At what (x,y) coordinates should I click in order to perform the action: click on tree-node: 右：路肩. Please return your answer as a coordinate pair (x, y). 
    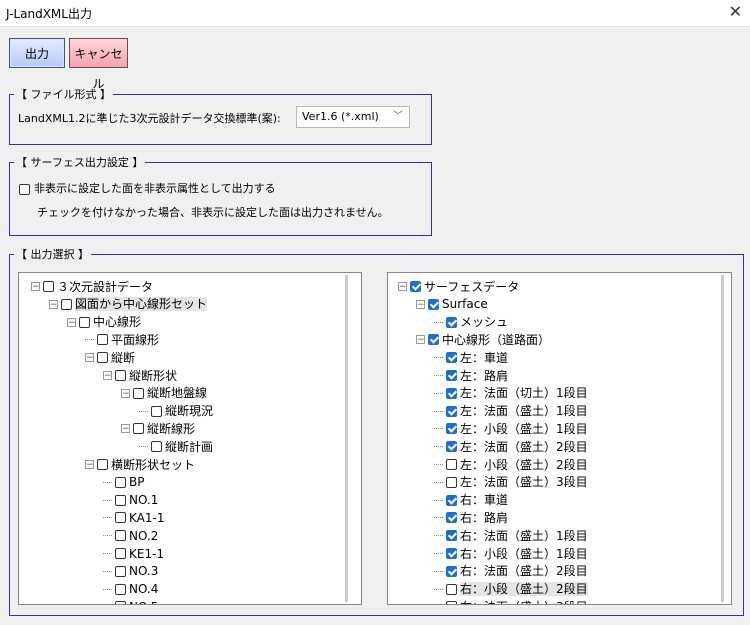
    Looking at the image, I should click on (471, 517).